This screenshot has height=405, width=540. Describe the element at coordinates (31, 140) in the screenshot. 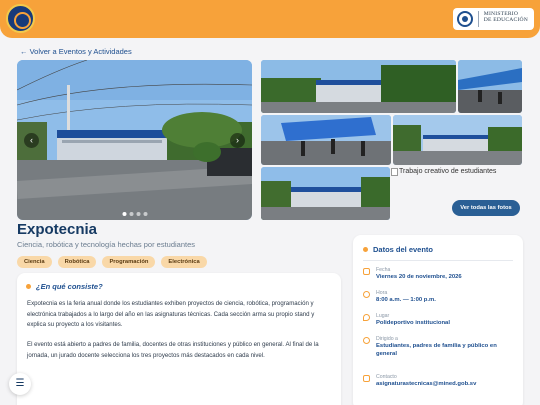

I see `carousel-prev-button: ‹` at that location.